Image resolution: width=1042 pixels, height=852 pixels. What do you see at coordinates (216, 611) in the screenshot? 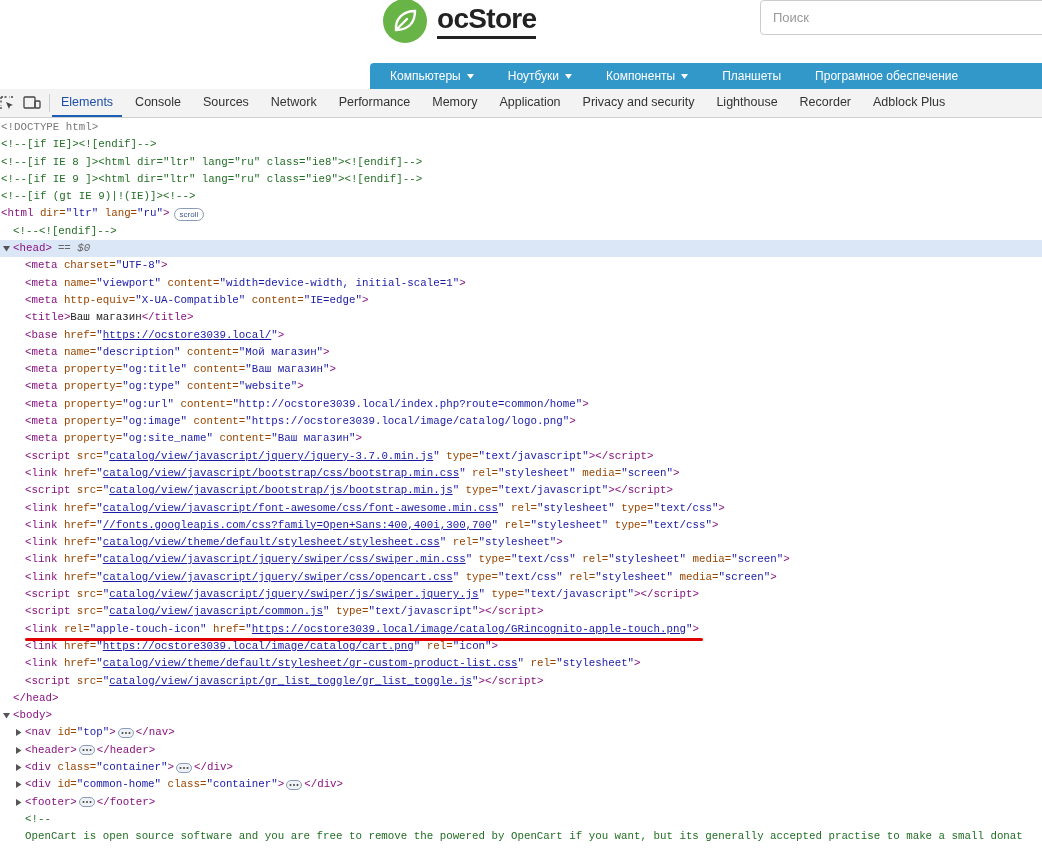
I see `code-link: catalog/view/javascript/common.js` at bounding box center [216, 611].